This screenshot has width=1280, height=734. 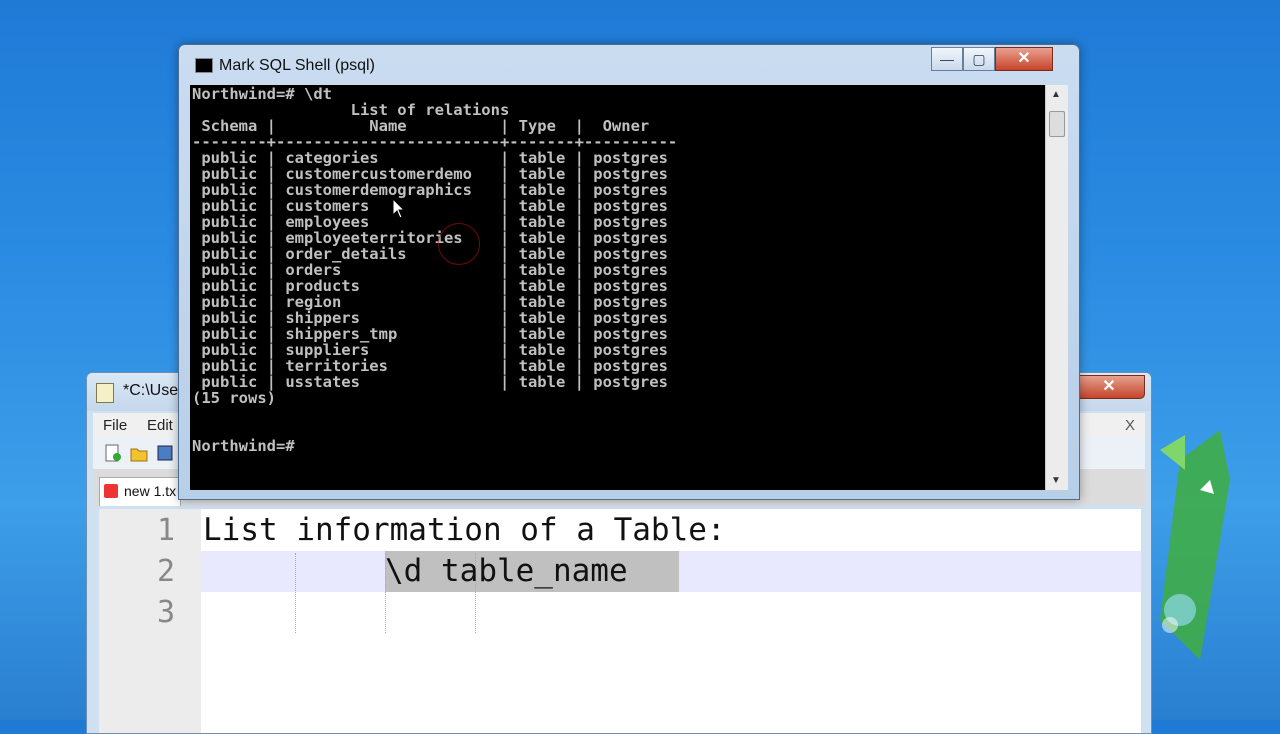 I want to click on save-icon, so click(x=165, y=453).